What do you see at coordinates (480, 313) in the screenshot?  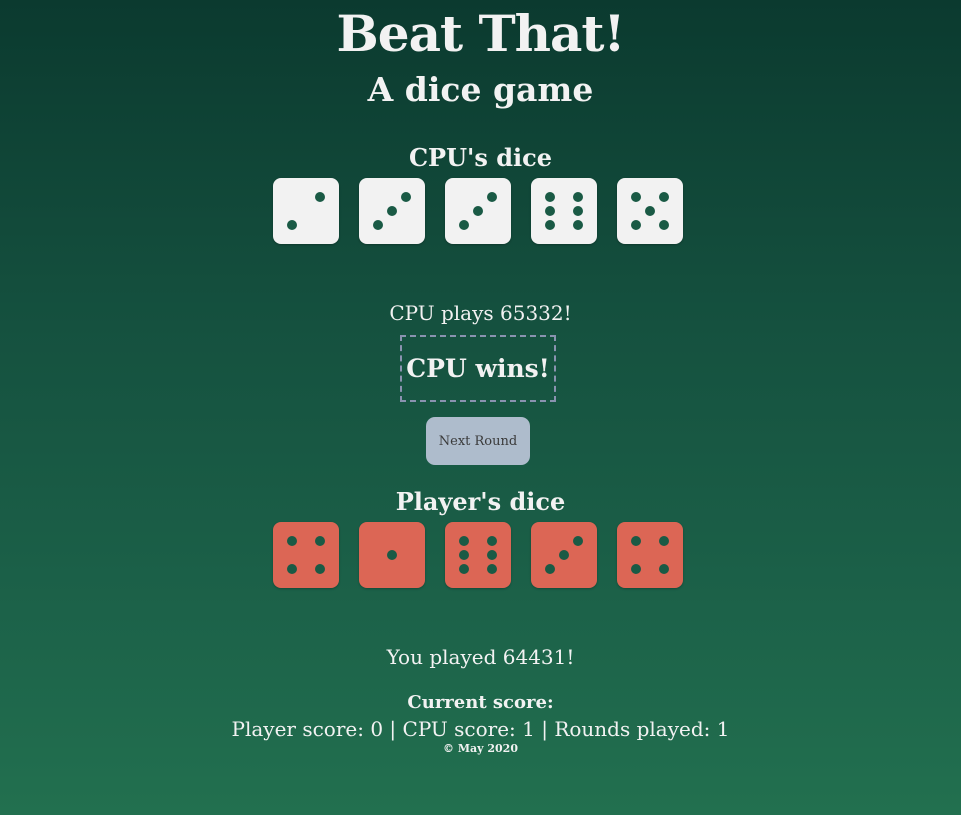 I see `cpu-plays-text: CPU plays 65332!` at bounding box center [480, 313].